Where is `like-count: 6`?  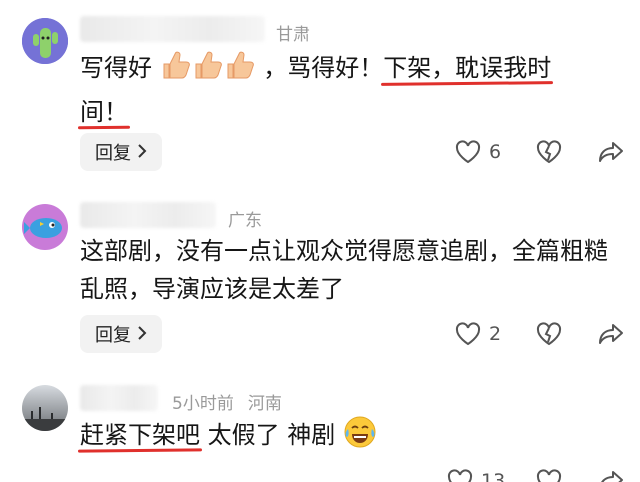
like-count: 6 is located at coordinates (495, 152).